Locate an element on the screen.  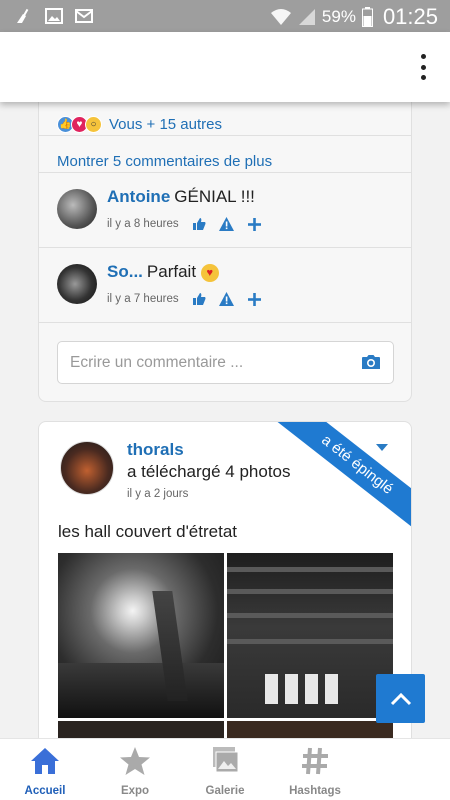
show-more-comments-label: Montrer 5 commentaires de plus is located at coordinates (164, 161).